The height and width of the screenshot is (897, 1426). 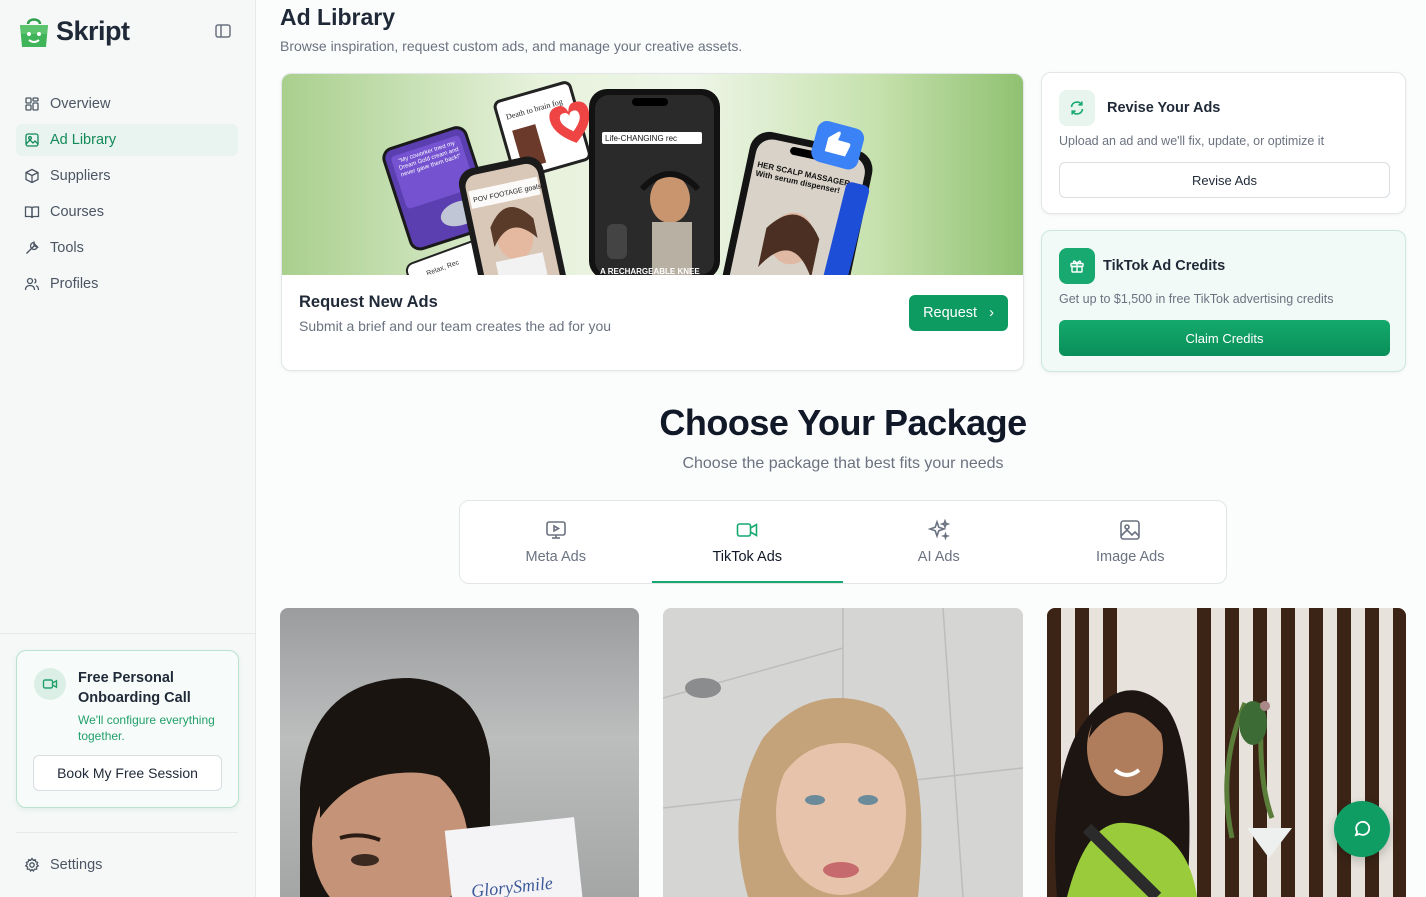 I want to click on chat-bubble-icon, so click(x=1362, y=828).